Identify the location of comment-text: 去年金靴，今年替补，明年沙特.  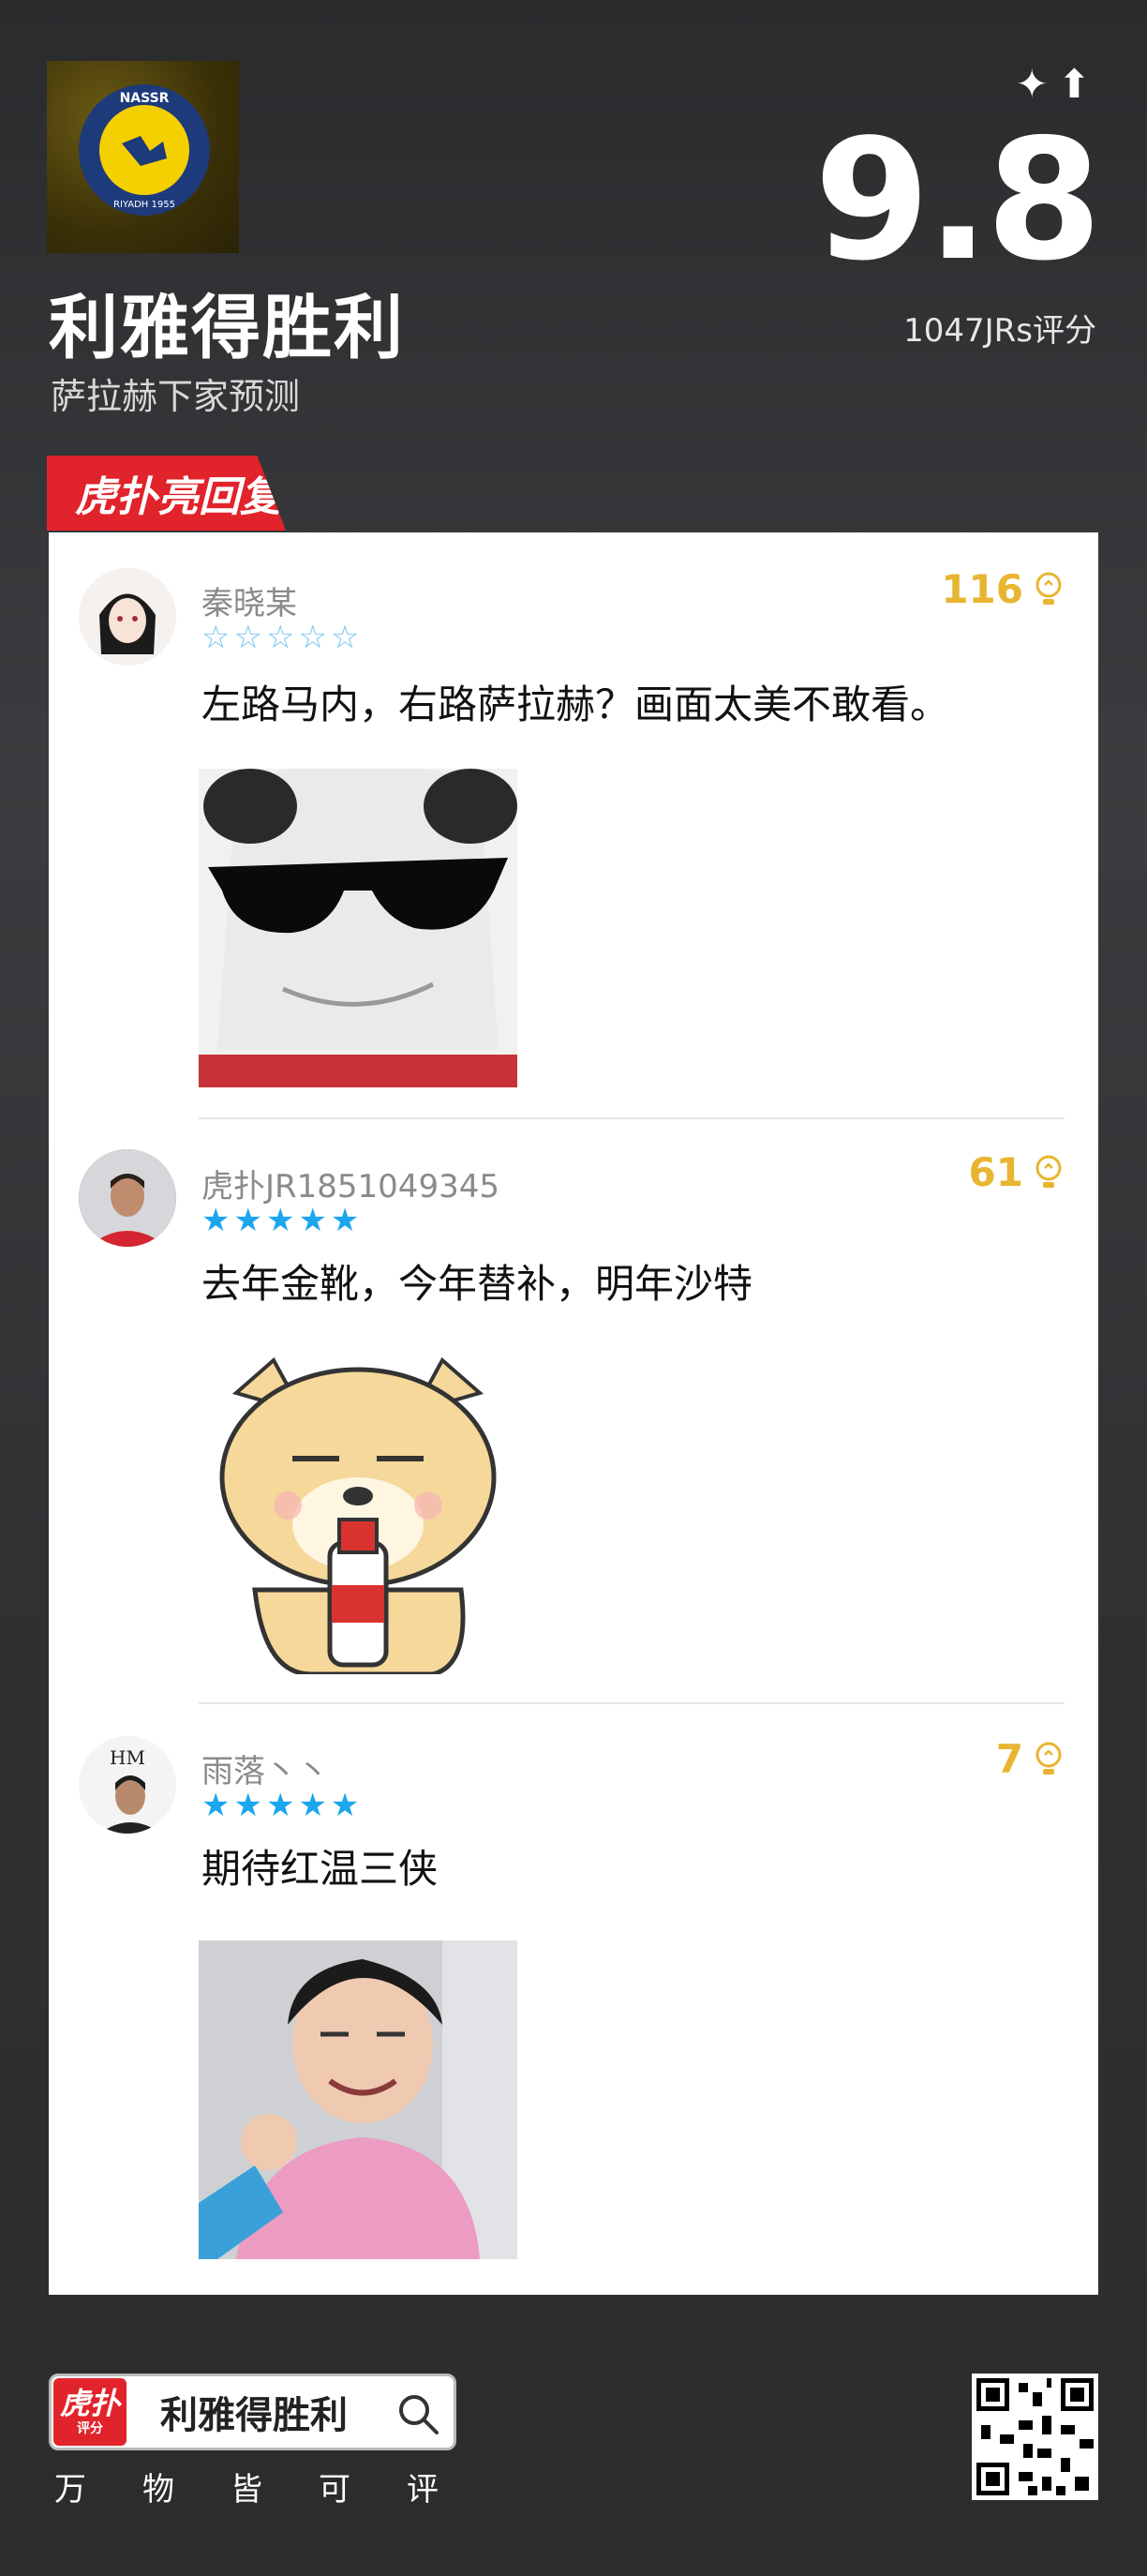
(477, 1284).